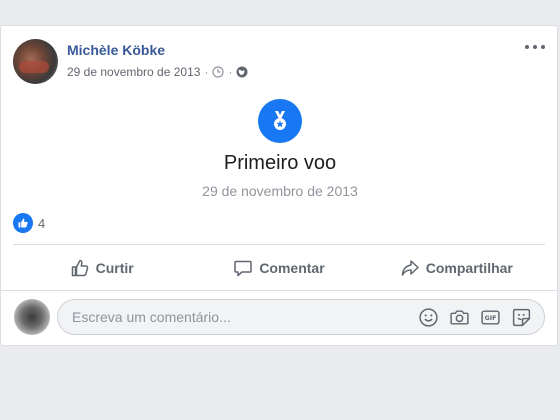 This screenshot has height=420, width=560. Describe the element at coordinates (469, 268) in the screenshot. I see `share-label: Compartilhar` at that location.